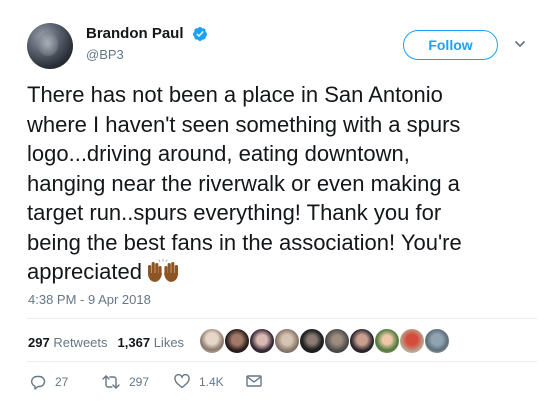 This screenshot has width=557, height=410. Describe the element at coordinates (450, 45) in the screenshot. I see `follow-button: Follow` at that location.